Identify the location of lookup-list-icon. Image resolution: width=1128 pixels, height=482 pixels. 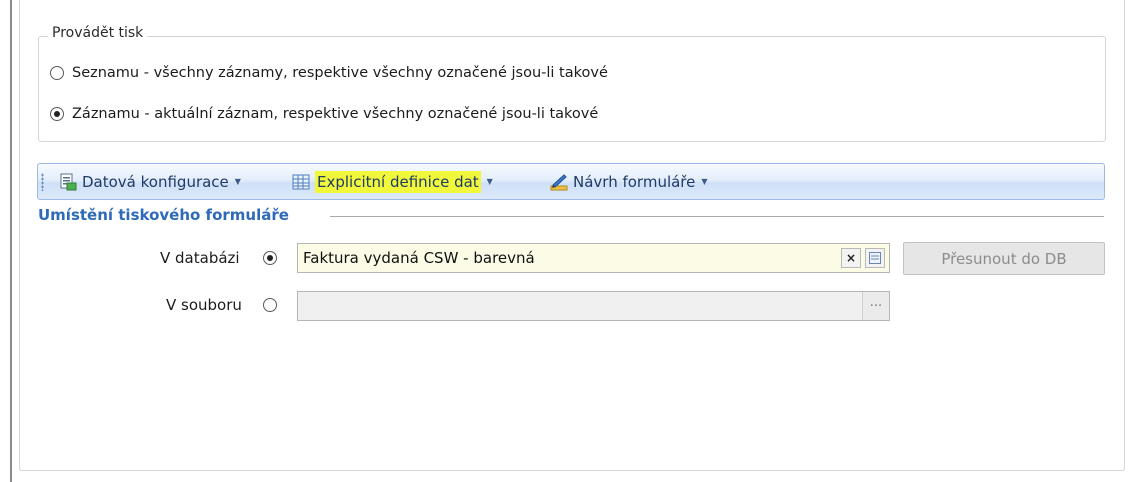
(875, 258).